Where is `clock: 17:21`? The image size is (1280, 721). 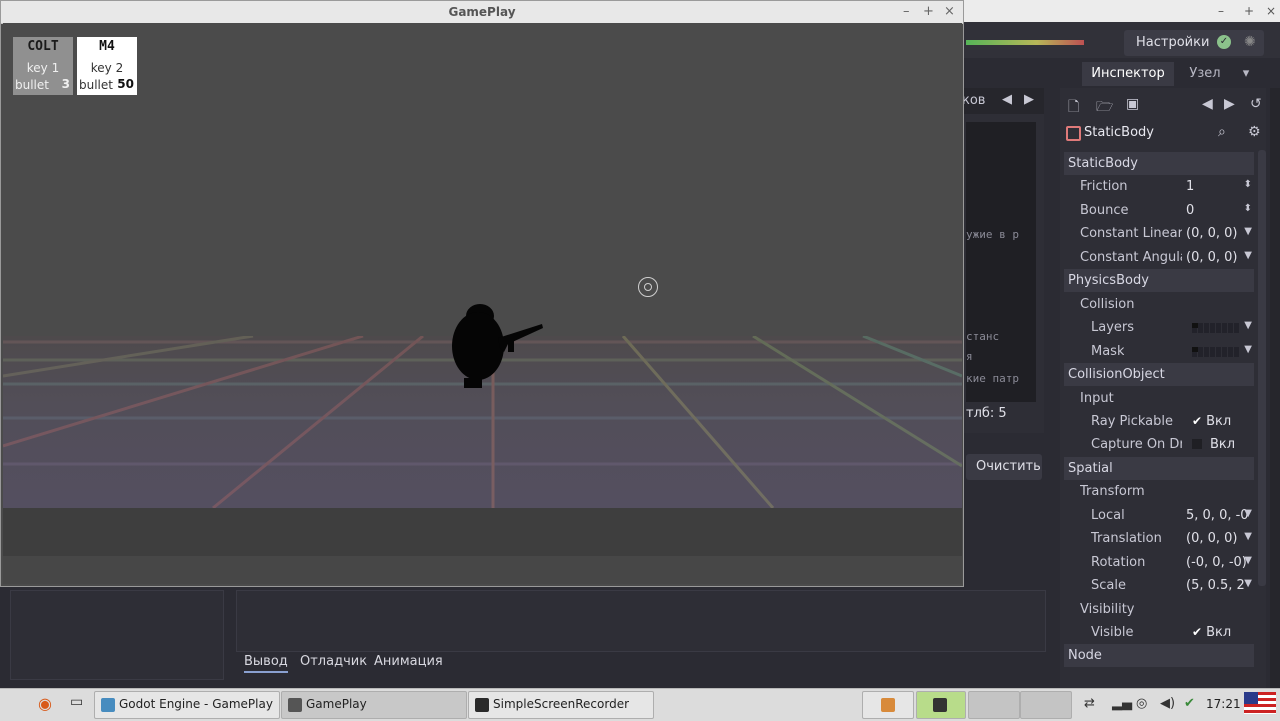
clock: 17:21 is located at coordinates (1223, 704).